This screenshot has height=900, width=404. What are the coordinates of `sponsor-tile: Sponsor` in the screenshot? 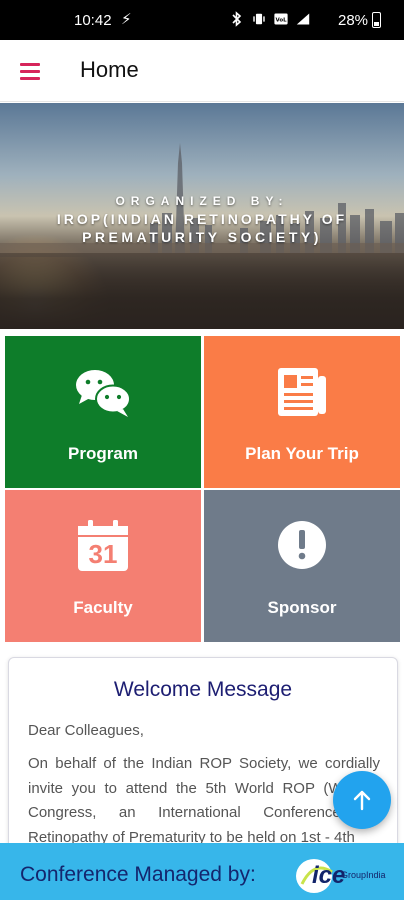 It's located at (302, 566).